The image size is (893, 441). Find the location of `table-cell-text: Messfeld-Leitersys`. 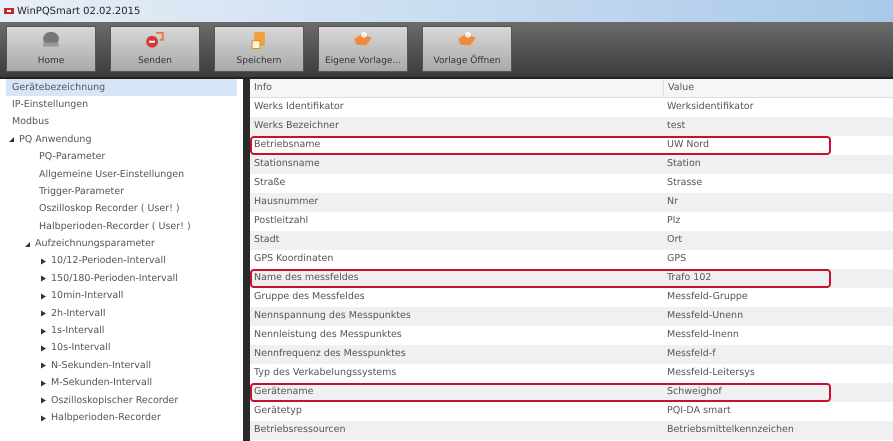

table-cell-text: Messfeld-Leitersys is located at coordinates (711, 373).